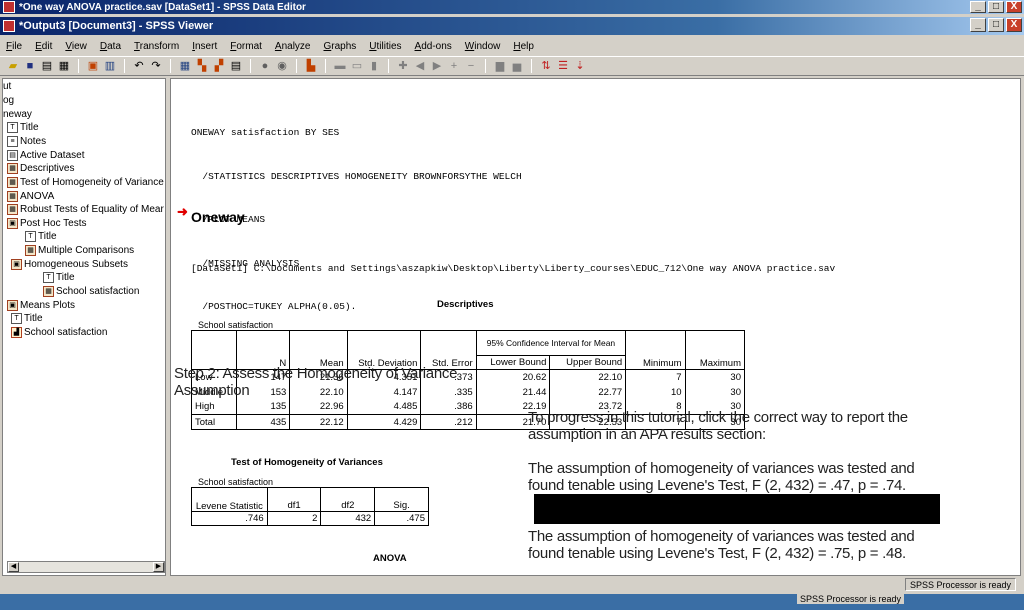 The height and width of the screenshot is (610, 1024). I want to click on outline-horizontal-scrollbar: ◀ ▶, so click(86, 567).